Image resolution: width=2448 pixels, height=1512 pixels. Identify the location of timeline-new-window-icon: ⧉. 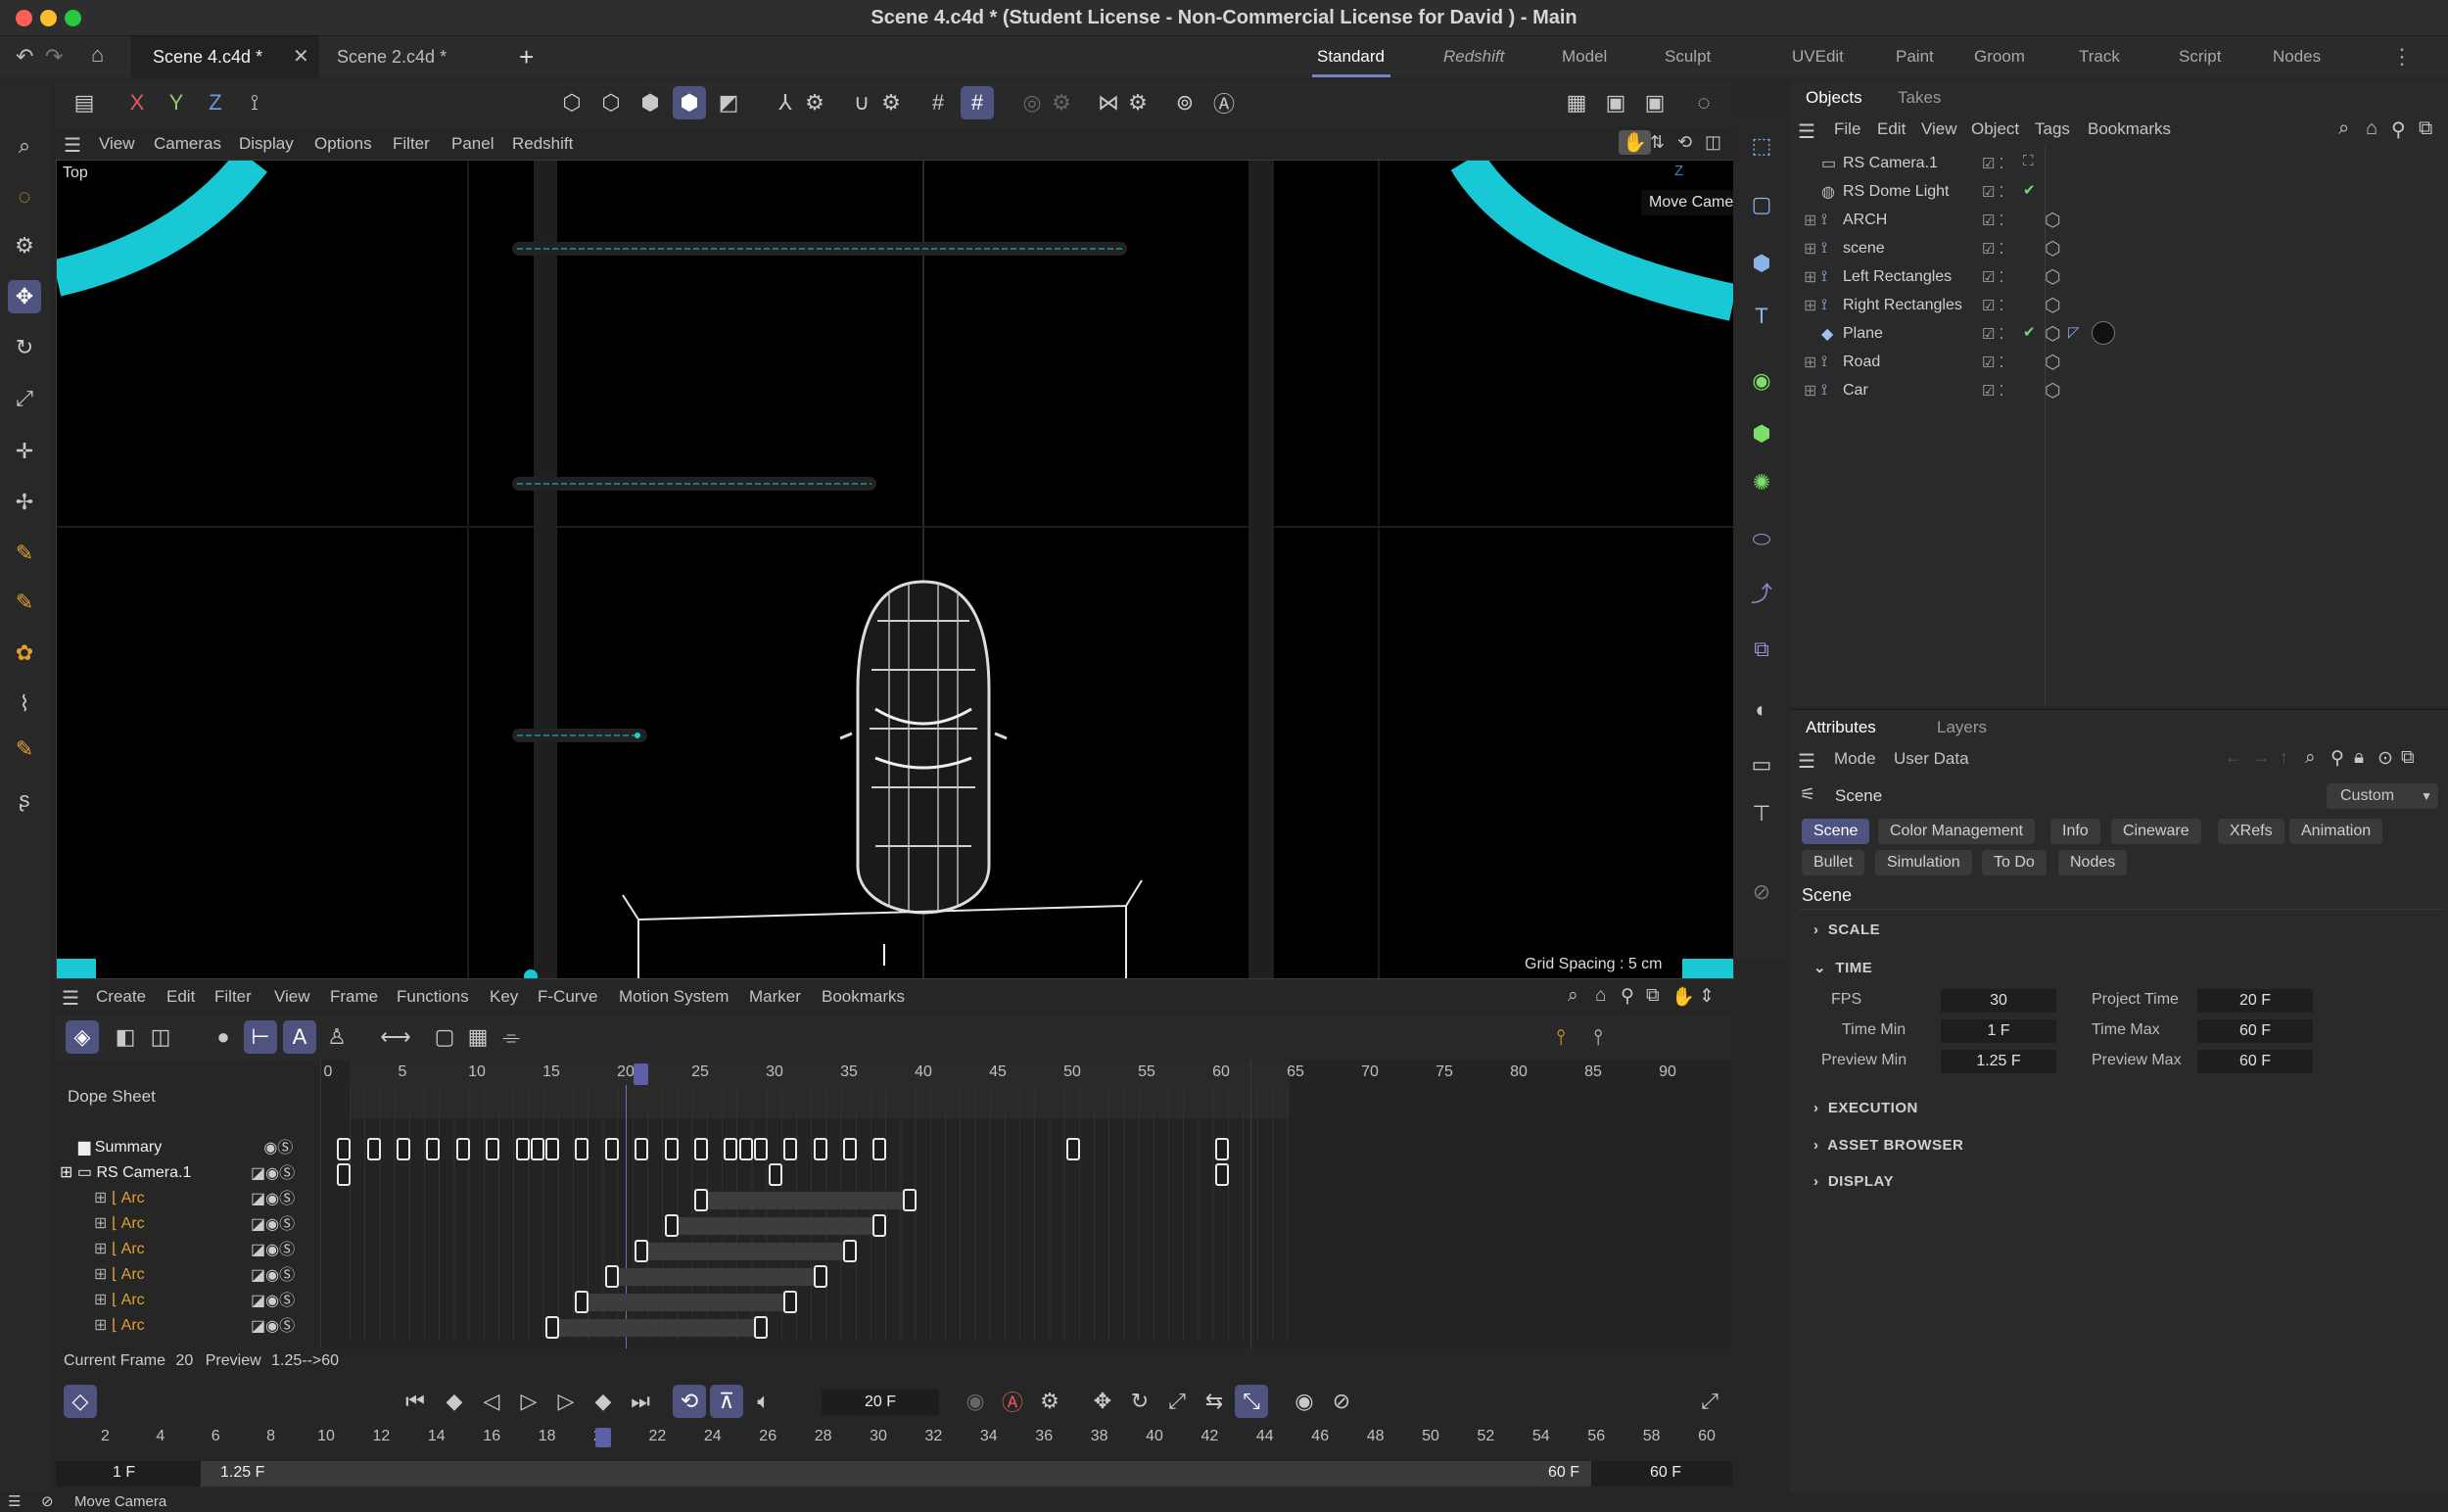
(1653, 996).